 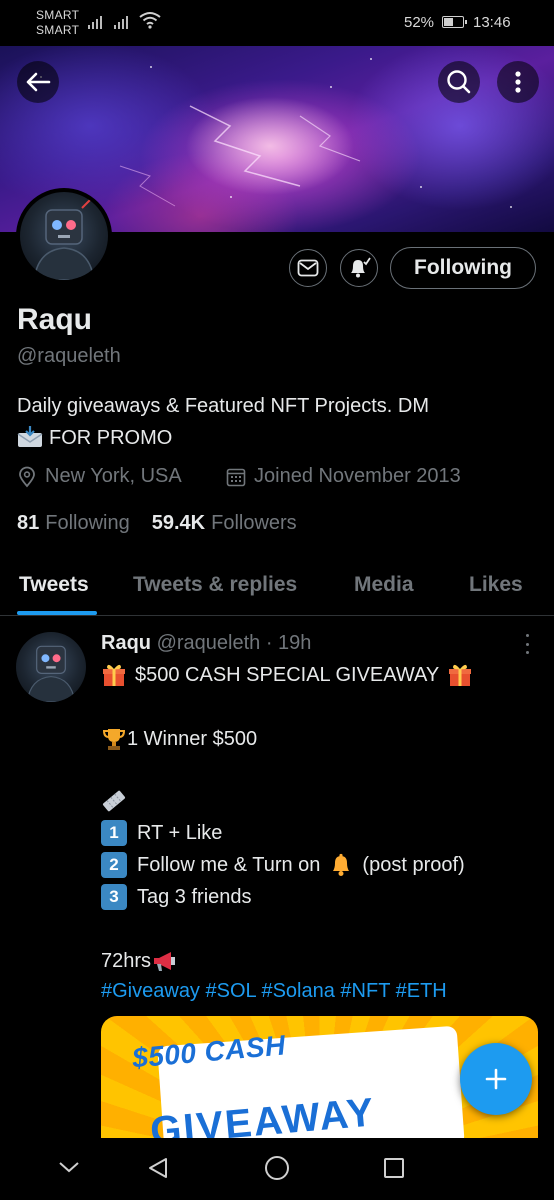 I want to click on nav-back-icon, so click(x=158, y=1168).